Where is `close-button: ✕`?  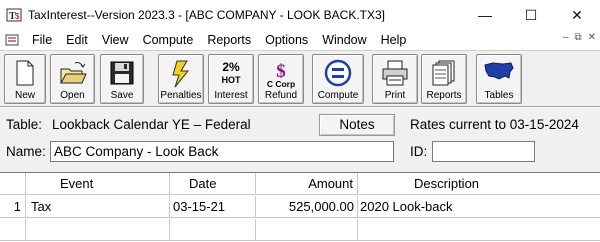
close-button: ✕ is located at coordinates (577, 15).